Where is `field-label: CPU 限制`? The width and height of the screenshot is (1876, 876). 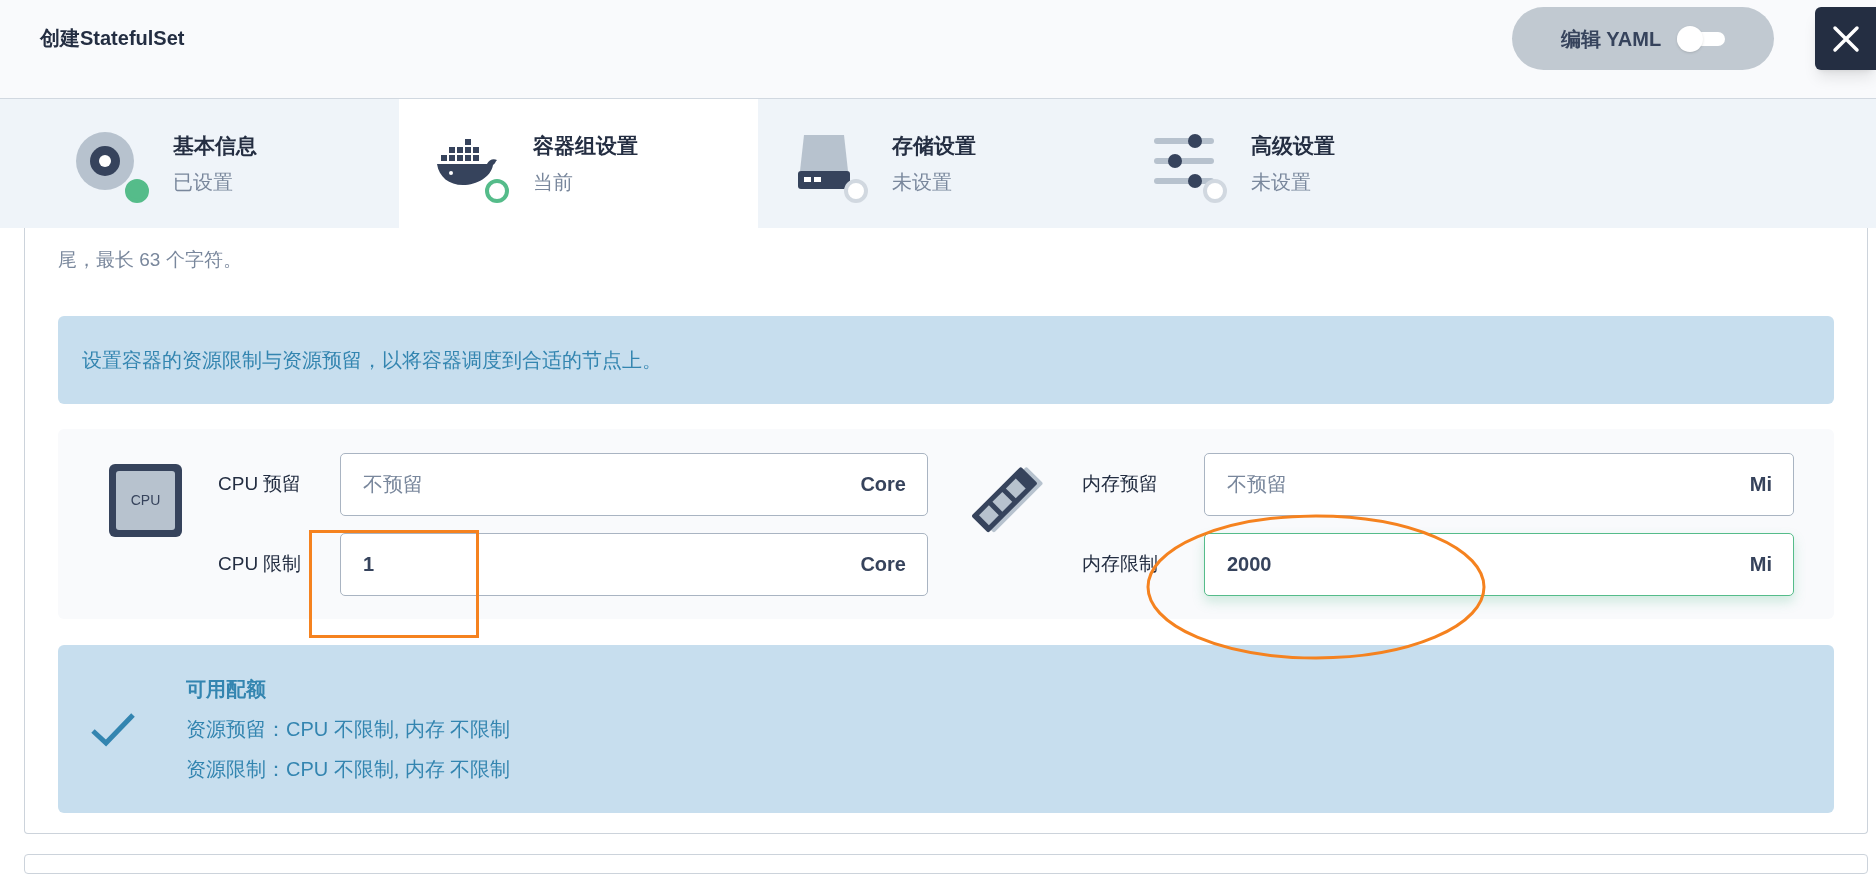
field-label: CPU 限制 is located at coordinates (260, 564).